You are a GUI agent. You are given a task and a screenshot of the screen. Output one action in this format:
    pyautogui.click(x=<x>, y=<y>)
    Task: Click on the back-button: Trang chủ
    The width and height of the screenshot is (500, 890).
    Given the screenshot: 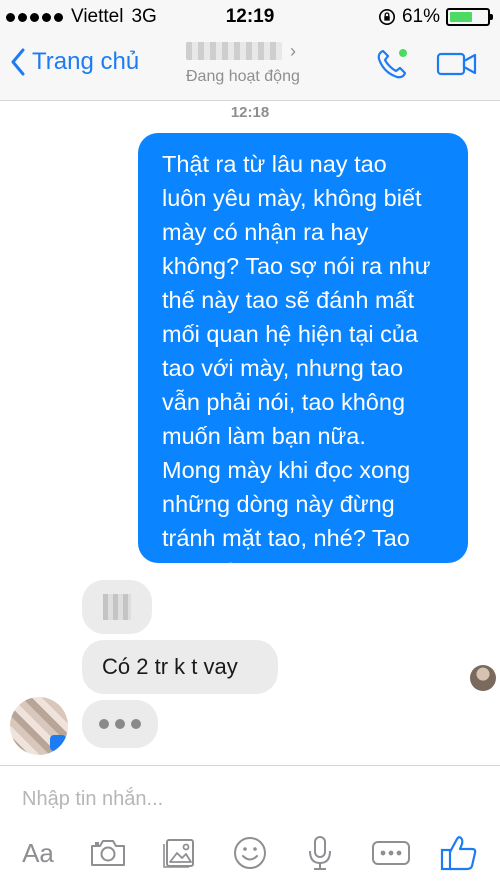 What is the action you would take?
    pyautogui.click(x=74, y=62)
    